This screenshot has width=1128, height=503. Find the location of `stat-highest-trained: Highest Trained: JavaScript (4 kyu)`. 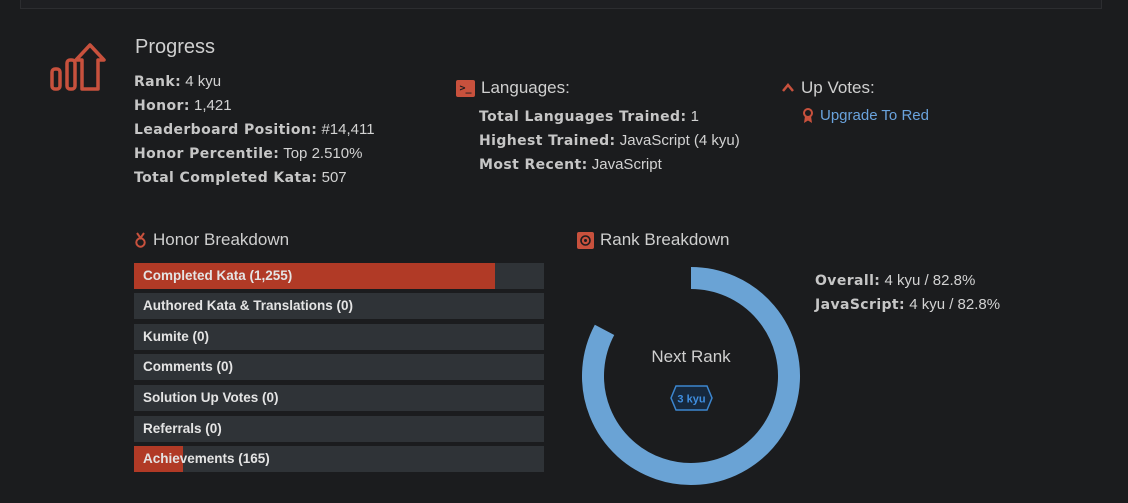

stat-highest-trained: Highest Trained: JavaScript (4 kyu) is located at coordinates (609, 140).